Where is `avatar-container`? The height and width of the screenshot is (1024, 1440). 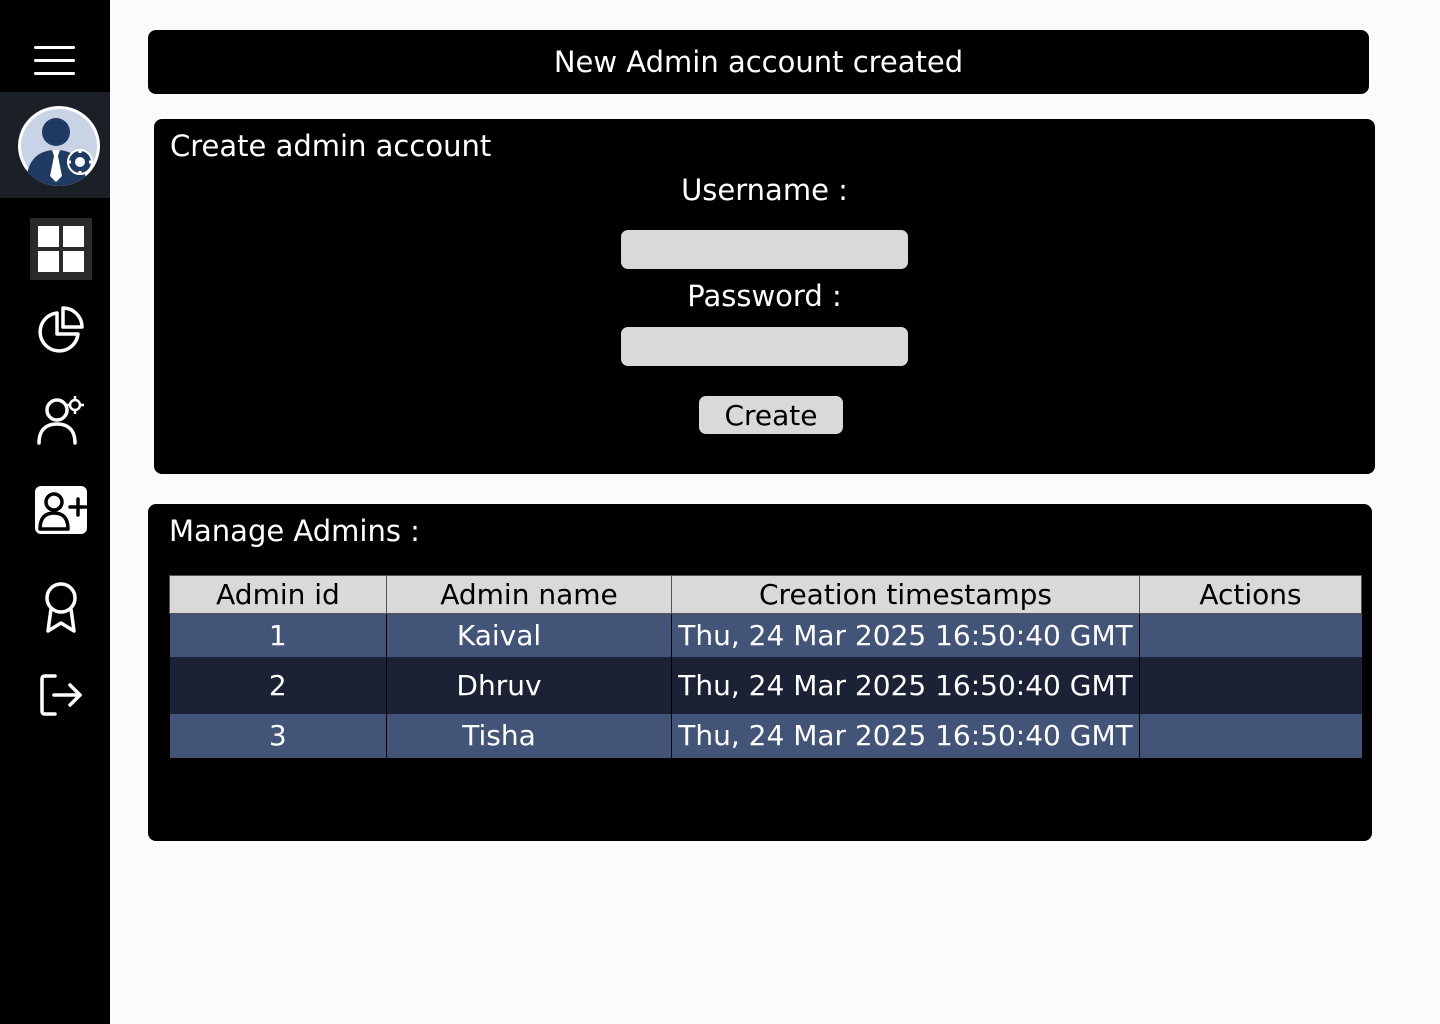
avatar-container is located at coordinates (55, 145).